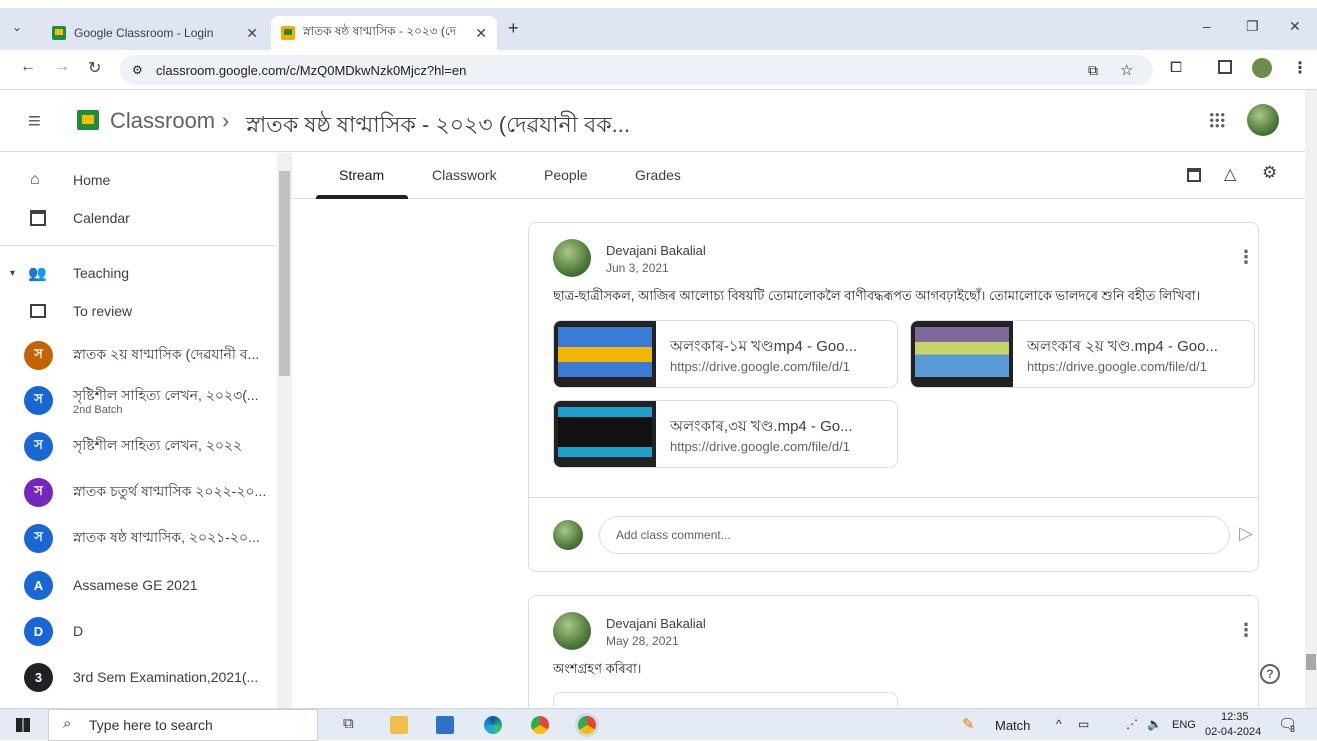 This screenshot has height=741, width=1317. I want to click on language-indicator: ENG, so click(1184, 725).